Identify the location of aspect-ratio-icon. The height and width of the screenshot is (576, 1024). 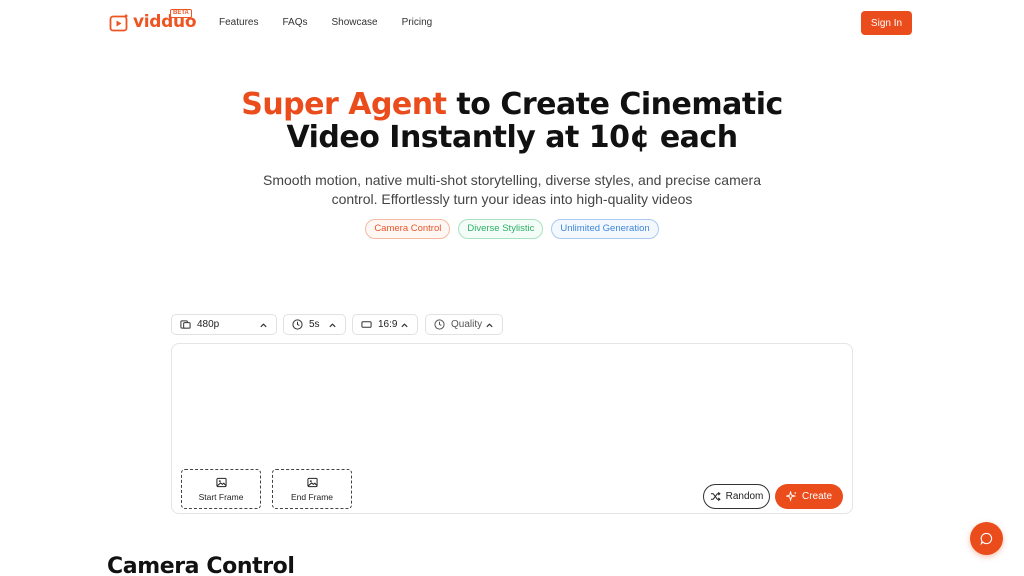
(366, 324).